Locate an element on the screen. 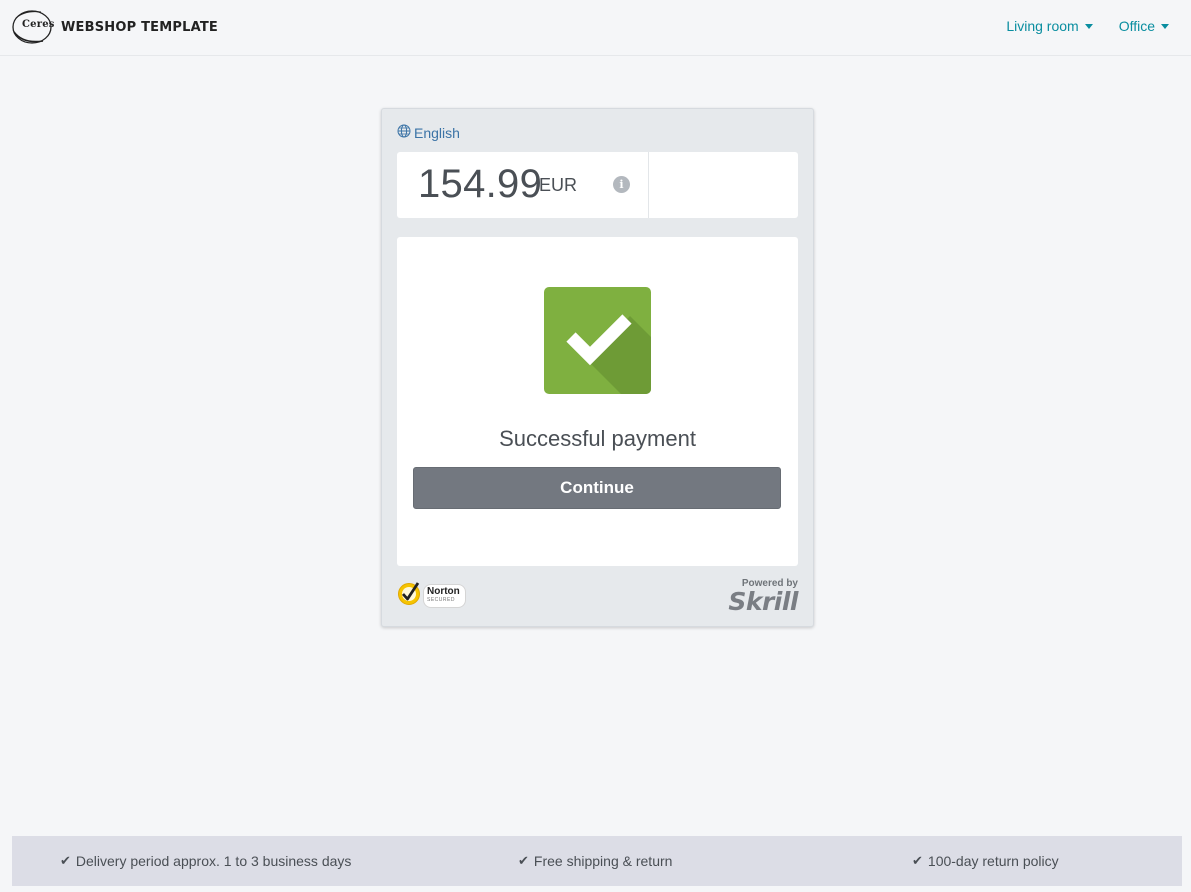  site-logo: Ceres WEBSHOP TEMPLATE is located at coordinates (114, 27).